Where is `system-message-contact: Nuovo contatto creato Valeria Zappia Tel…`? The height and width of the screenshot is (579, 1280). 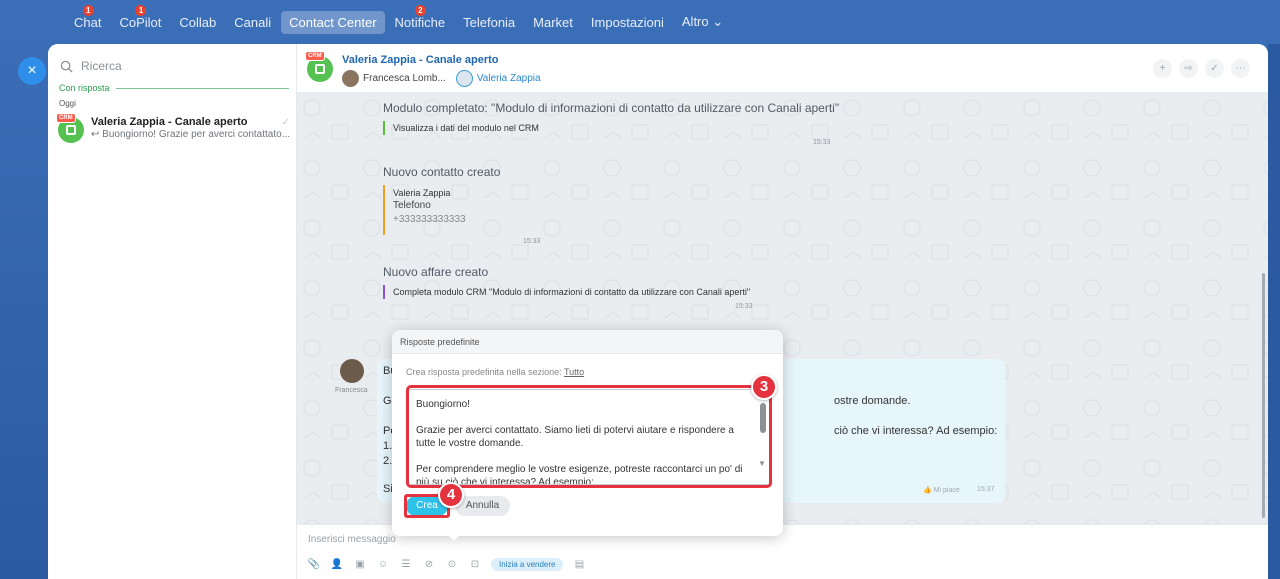
system-message-contact: Nuovo contatto creato Valeria Zappia Tel… is located at coordinates (483, 215).